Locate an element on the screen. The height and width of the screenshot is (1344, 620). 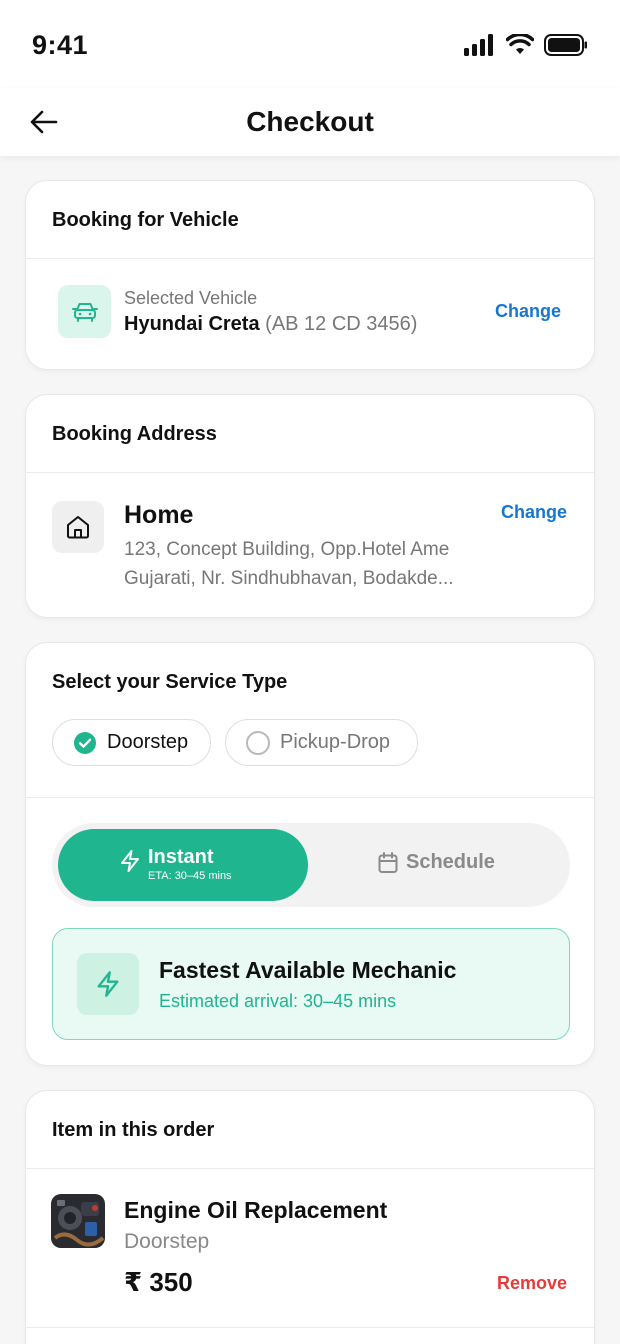
service-option-doorstep: Doorstep is located at coordinates (131, 742).